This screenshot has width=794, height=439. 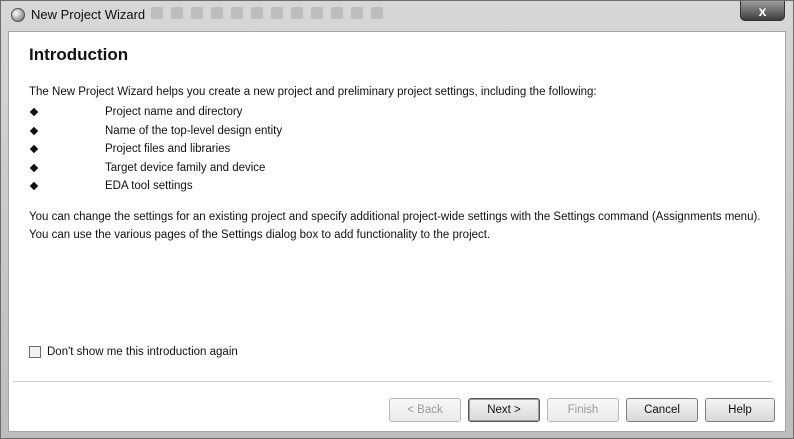 I want to click on list-item-label: Target device family and device, so click(x=185, y=167).